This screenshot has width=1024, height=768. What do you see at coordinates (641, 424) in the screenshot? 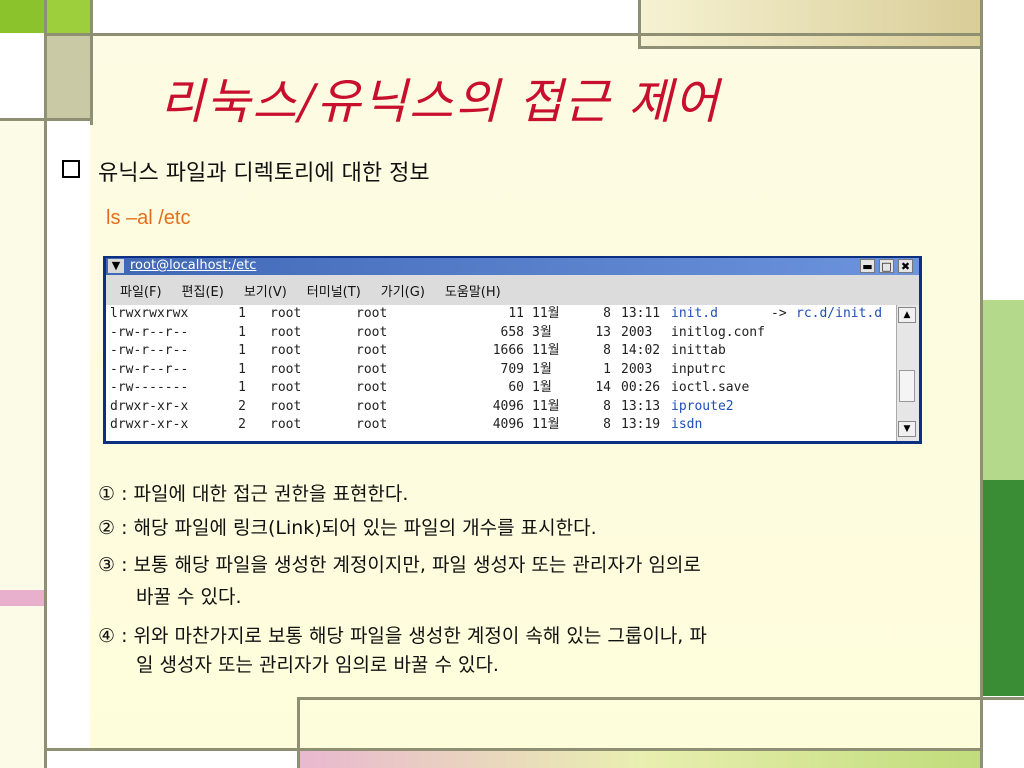
I see `listing-time: 13:19` at bounding box center [641, 424].